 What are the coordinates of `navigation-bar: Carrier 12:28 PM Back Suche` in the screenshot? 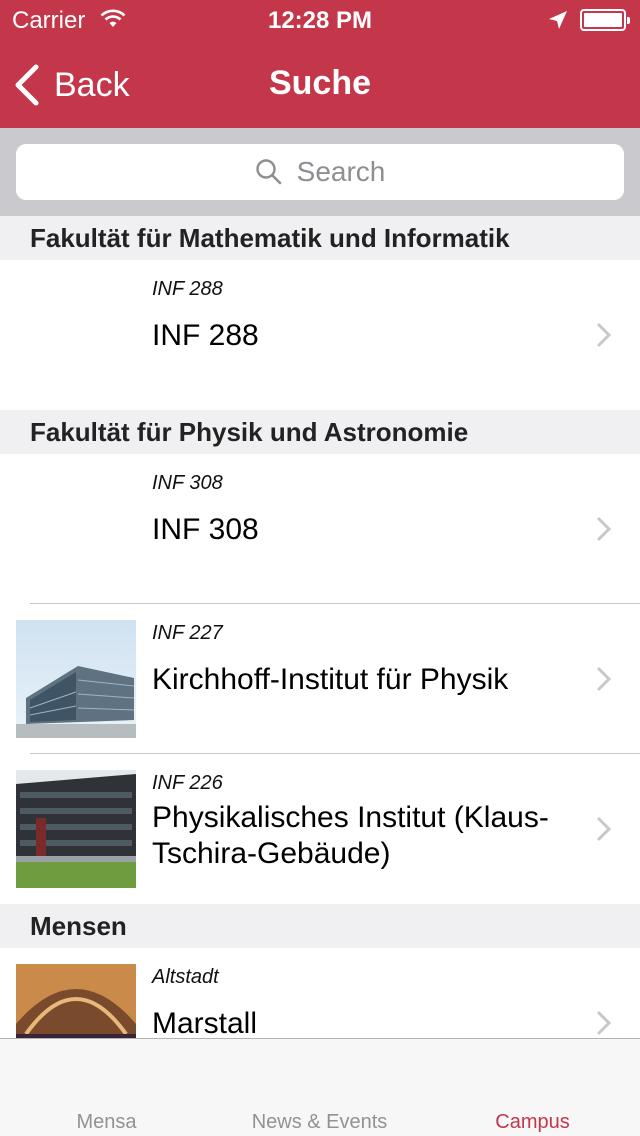 It's located at (320, 64).